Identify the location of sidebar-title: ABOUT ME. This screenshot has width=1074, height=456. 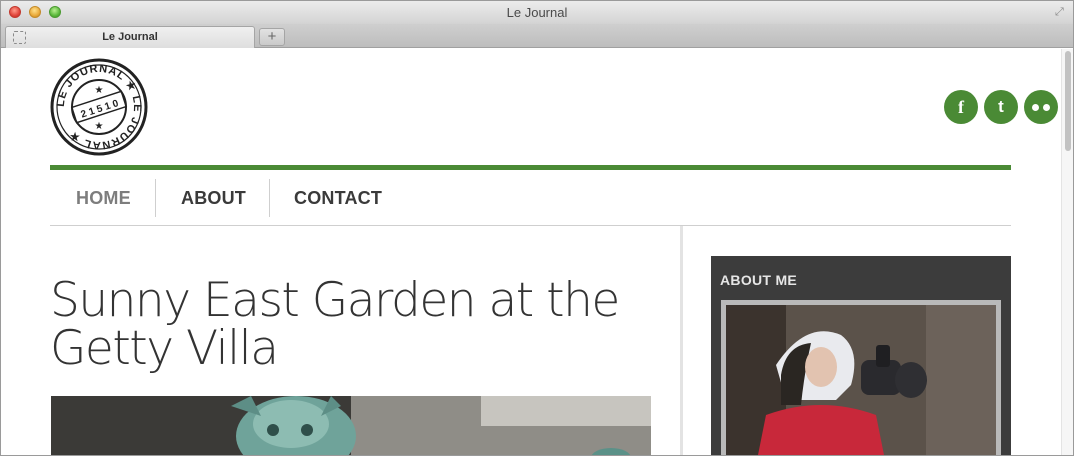
(759, 280).